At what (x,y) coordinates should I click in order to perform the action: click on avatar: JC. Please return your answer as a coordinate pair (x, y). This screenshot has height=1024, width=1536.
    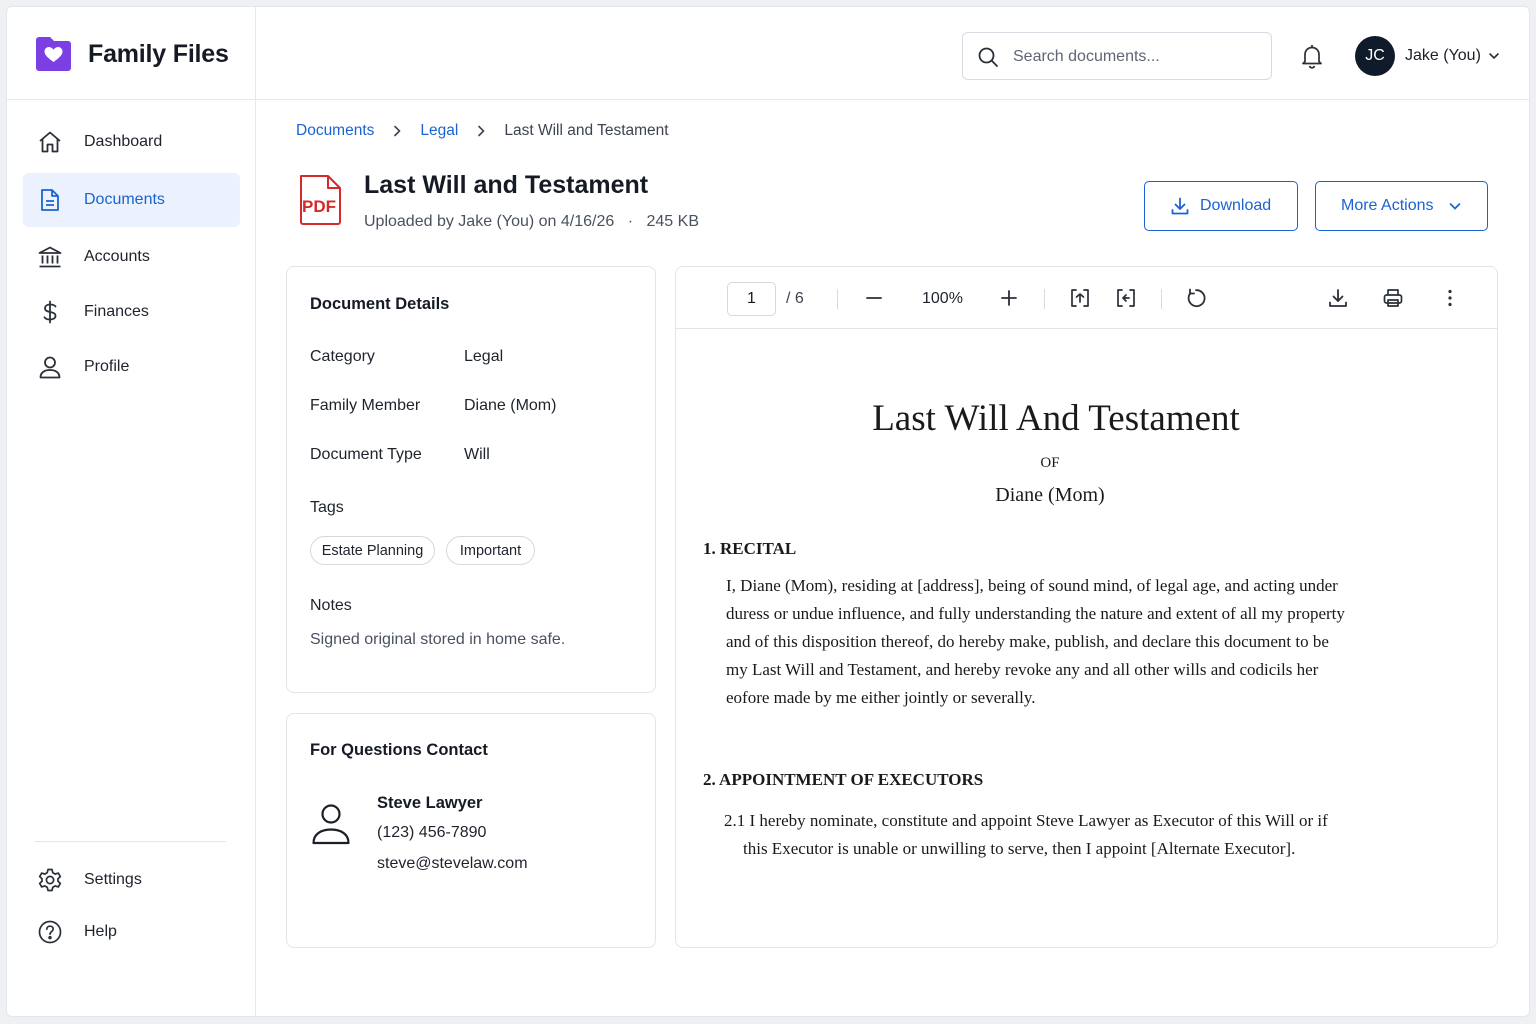
    Looking at the image, I should click on (1375, 56).